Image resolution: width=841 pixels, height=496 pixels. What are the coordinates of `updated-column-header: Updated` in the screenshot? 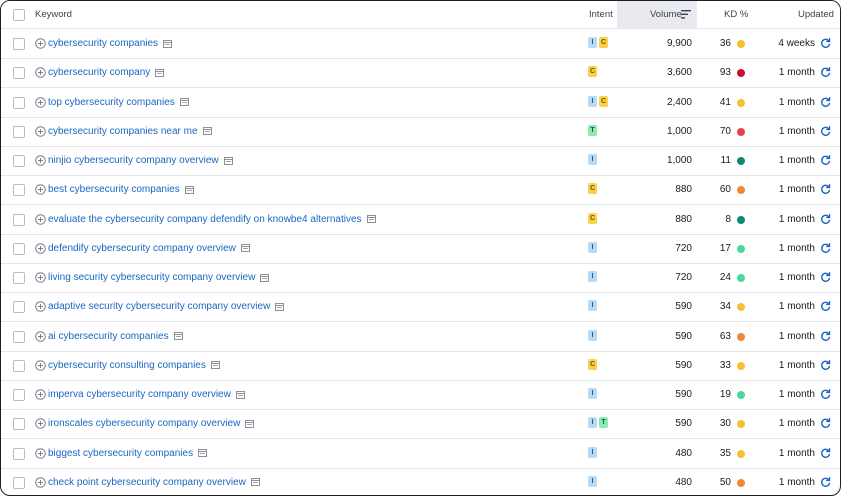 It's located at (816, 14).